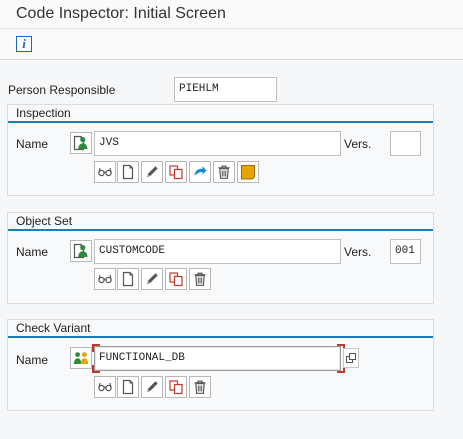 Image resolution: width=463 pixels, height=439 pixels. I want to click on check-variant-group-divider, so click(220, 337).